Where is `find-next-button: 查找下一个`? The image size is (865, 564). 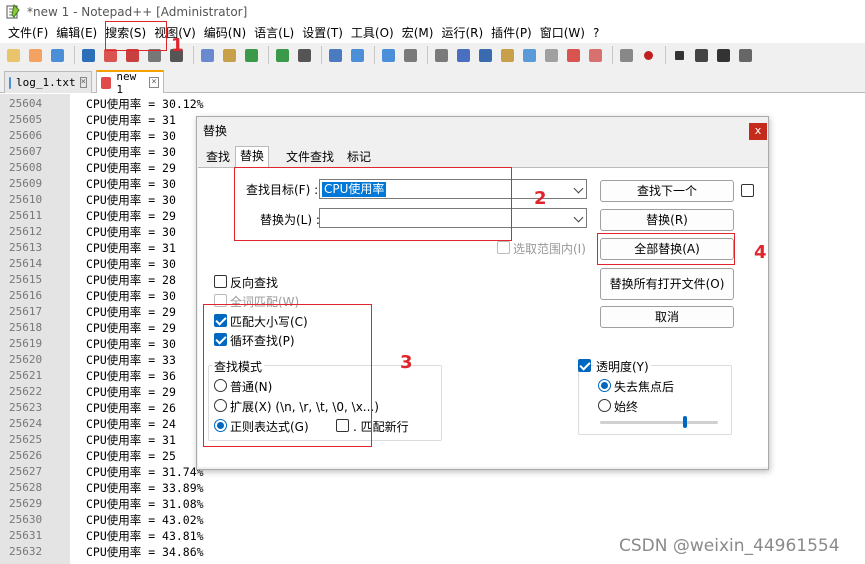 find-next-button: 查找下一个 is located at coordinates (667, 191).